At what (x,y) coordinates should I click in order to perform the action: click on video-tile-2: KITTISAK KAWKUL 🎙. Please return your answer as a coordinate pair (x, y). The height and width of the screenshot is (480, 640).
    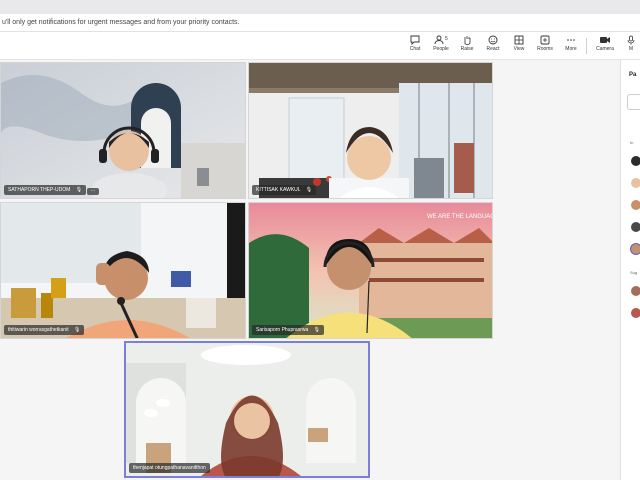
    Looking at the image, I should click on (370, 130).